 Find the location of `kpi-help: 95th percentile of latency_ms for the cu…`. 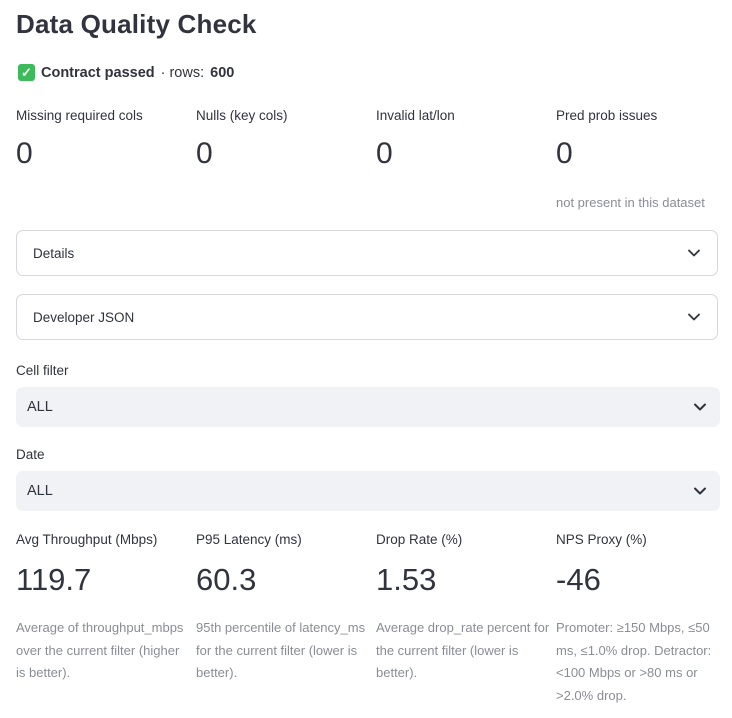

kpi-help: 95th percentile of latency_ms for the cu… is located at coordinates (281, 650).